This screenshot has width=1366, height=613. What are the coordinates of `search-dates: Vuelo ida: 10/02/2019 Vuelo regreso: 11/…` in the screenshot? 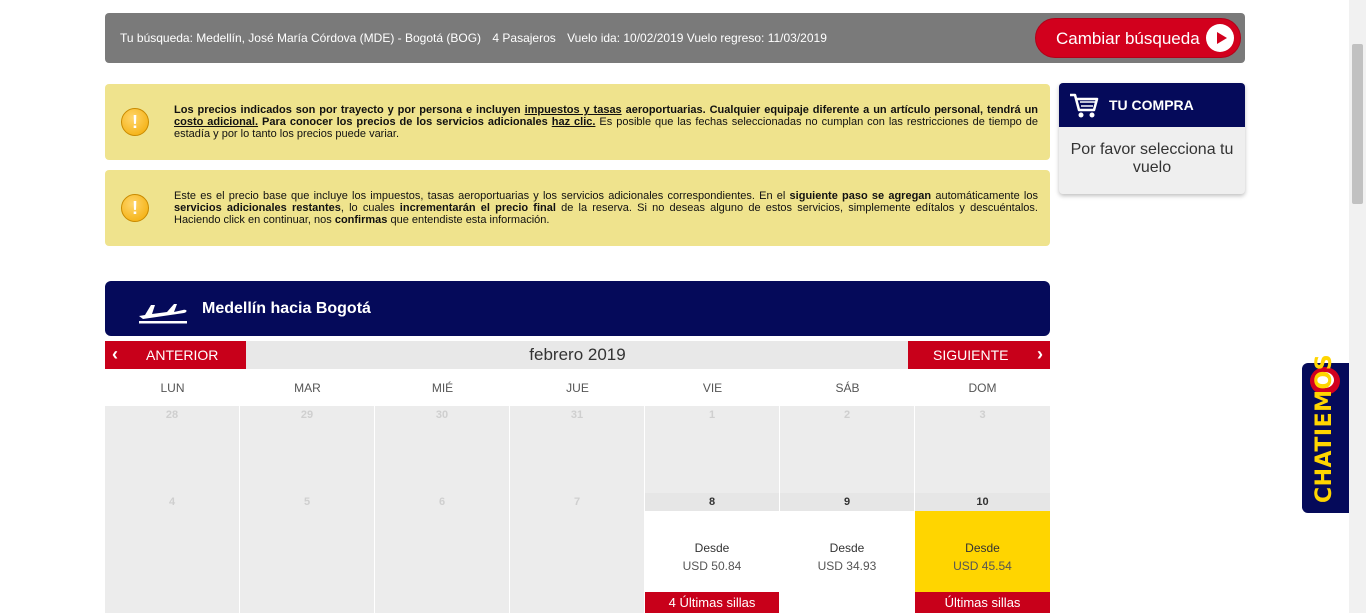 It's located at (697, 38).